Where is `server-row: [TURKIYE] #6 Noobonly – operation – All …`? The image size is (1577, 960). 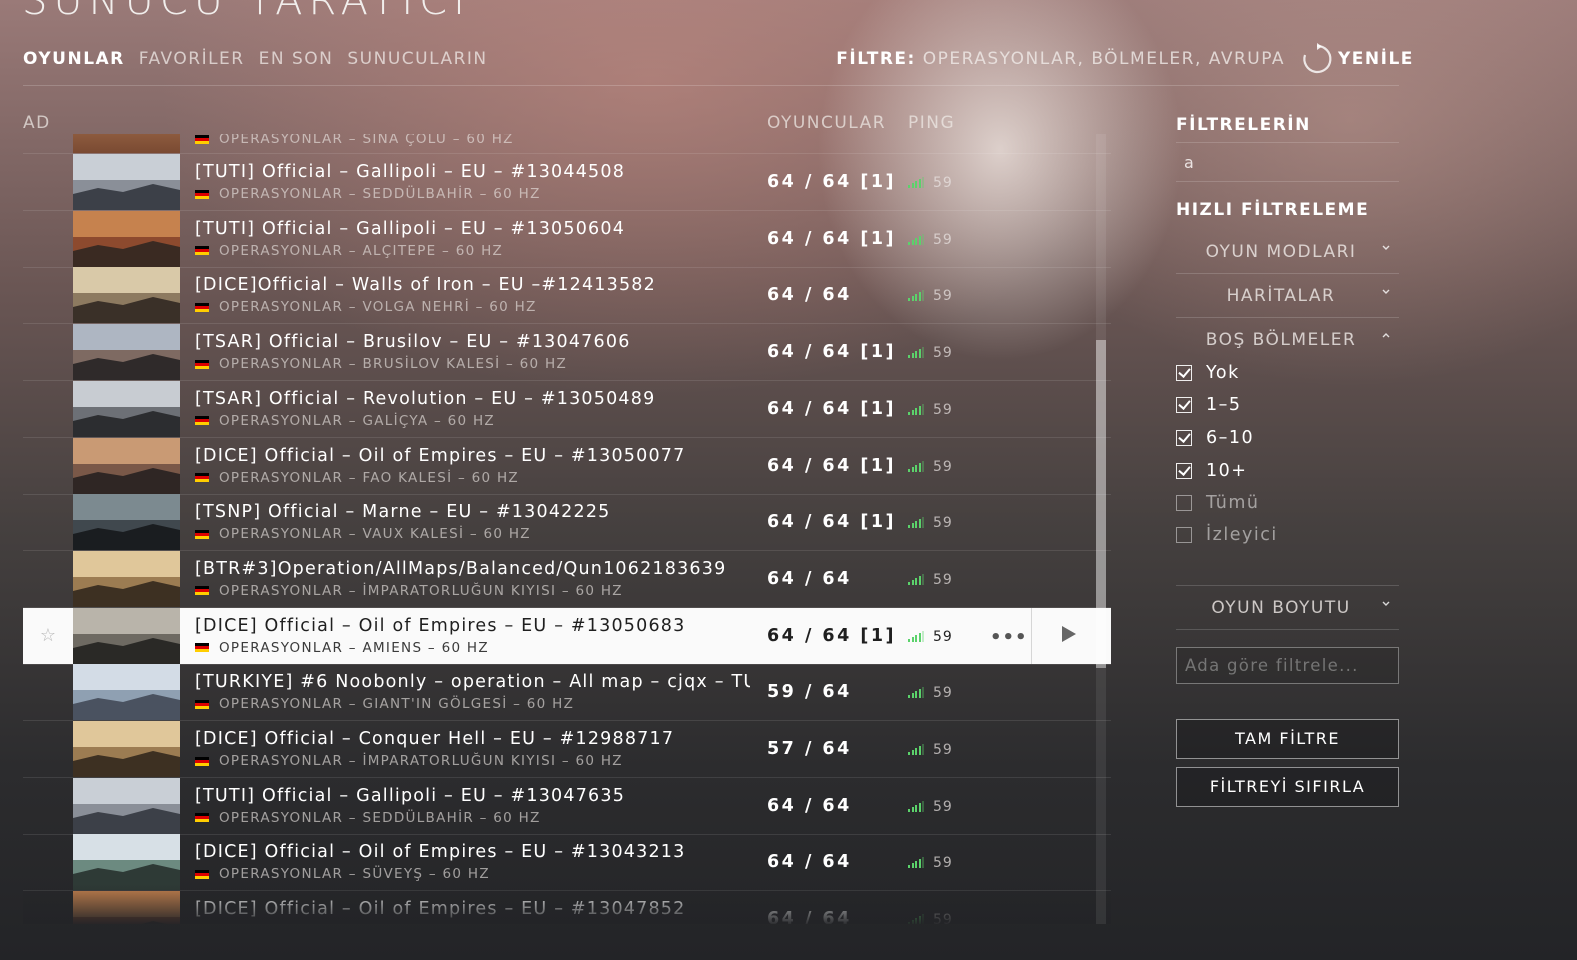 server-row: [TURKIYE] #6 Noobonly – operation – All … is located at coordinates (567, 693).